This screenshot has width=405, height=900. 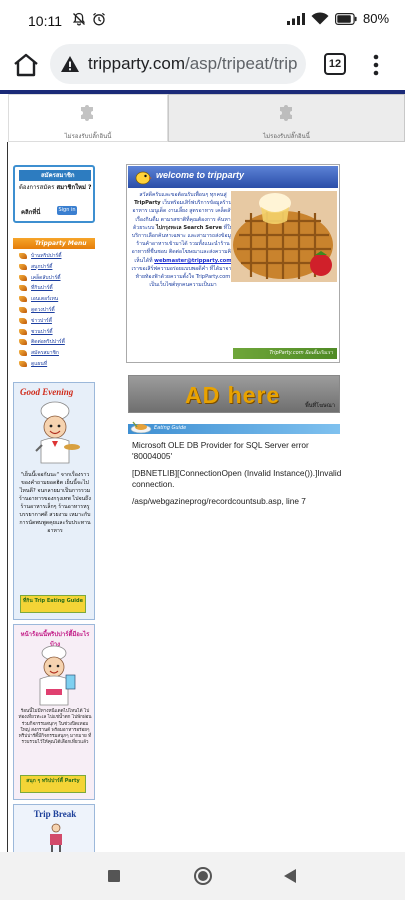 I want to click on bird-mascot-icon, so click(x=143, y=178).